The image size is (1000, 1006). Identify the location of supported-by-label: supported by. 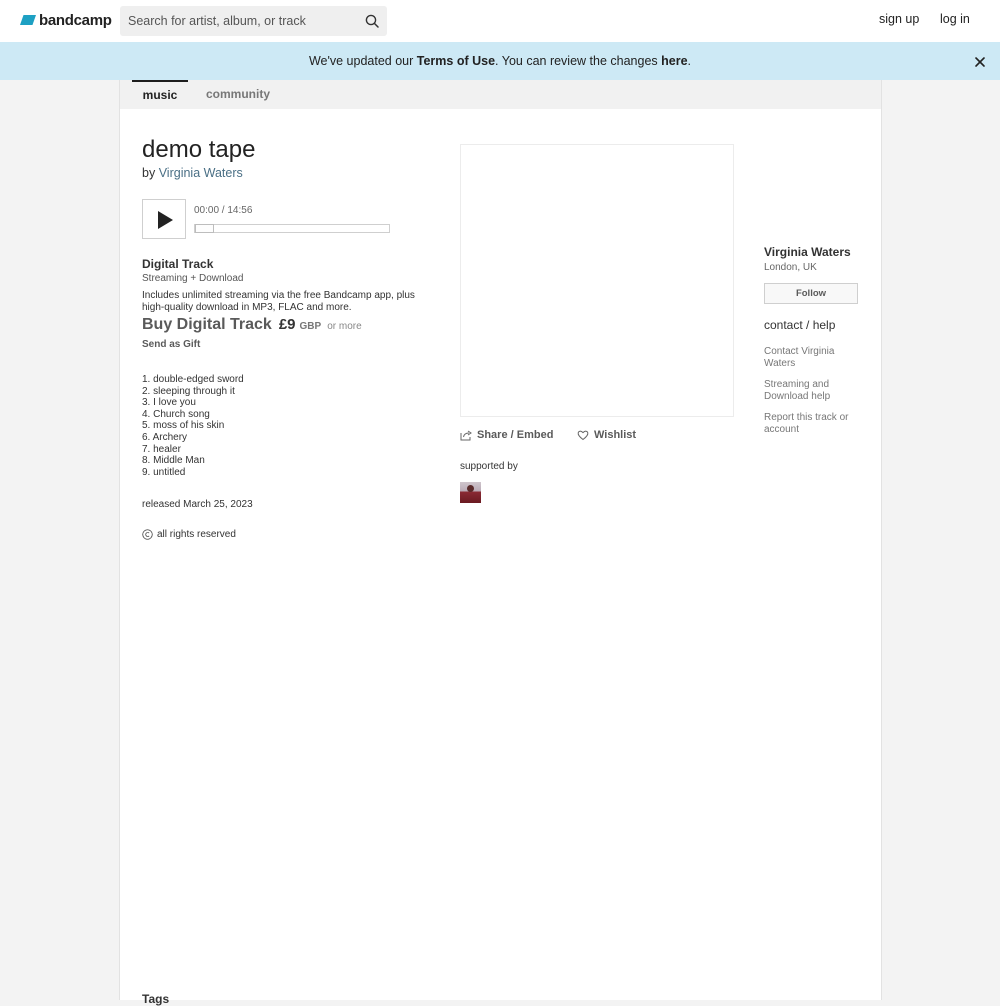
(489, 466).